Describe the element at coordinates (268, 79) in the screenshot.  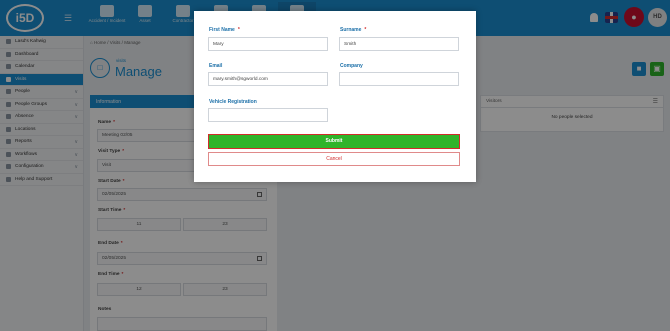
I see `email-field: mary.smith@sgworld.com` at that location.